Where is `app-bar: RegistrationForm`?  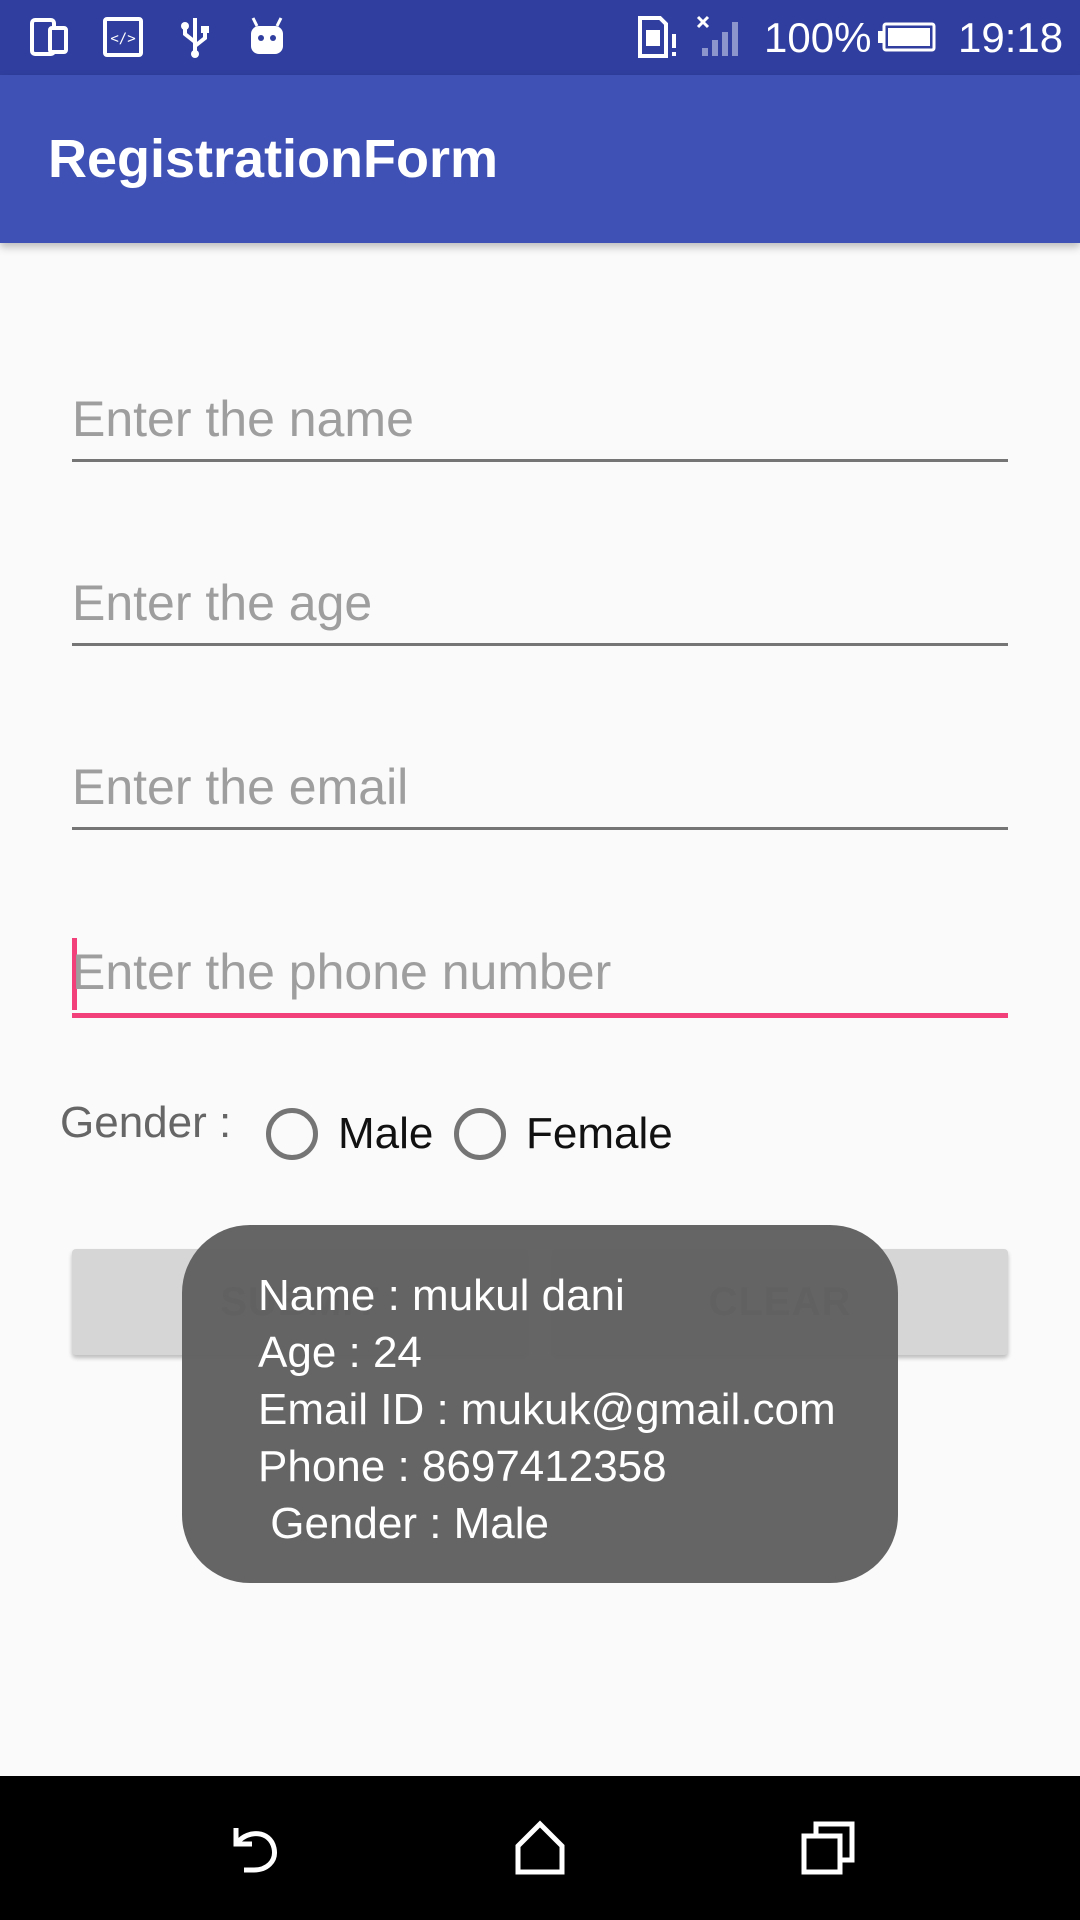
app-bar: RegistrationForm is located at coordinates (540, 159).